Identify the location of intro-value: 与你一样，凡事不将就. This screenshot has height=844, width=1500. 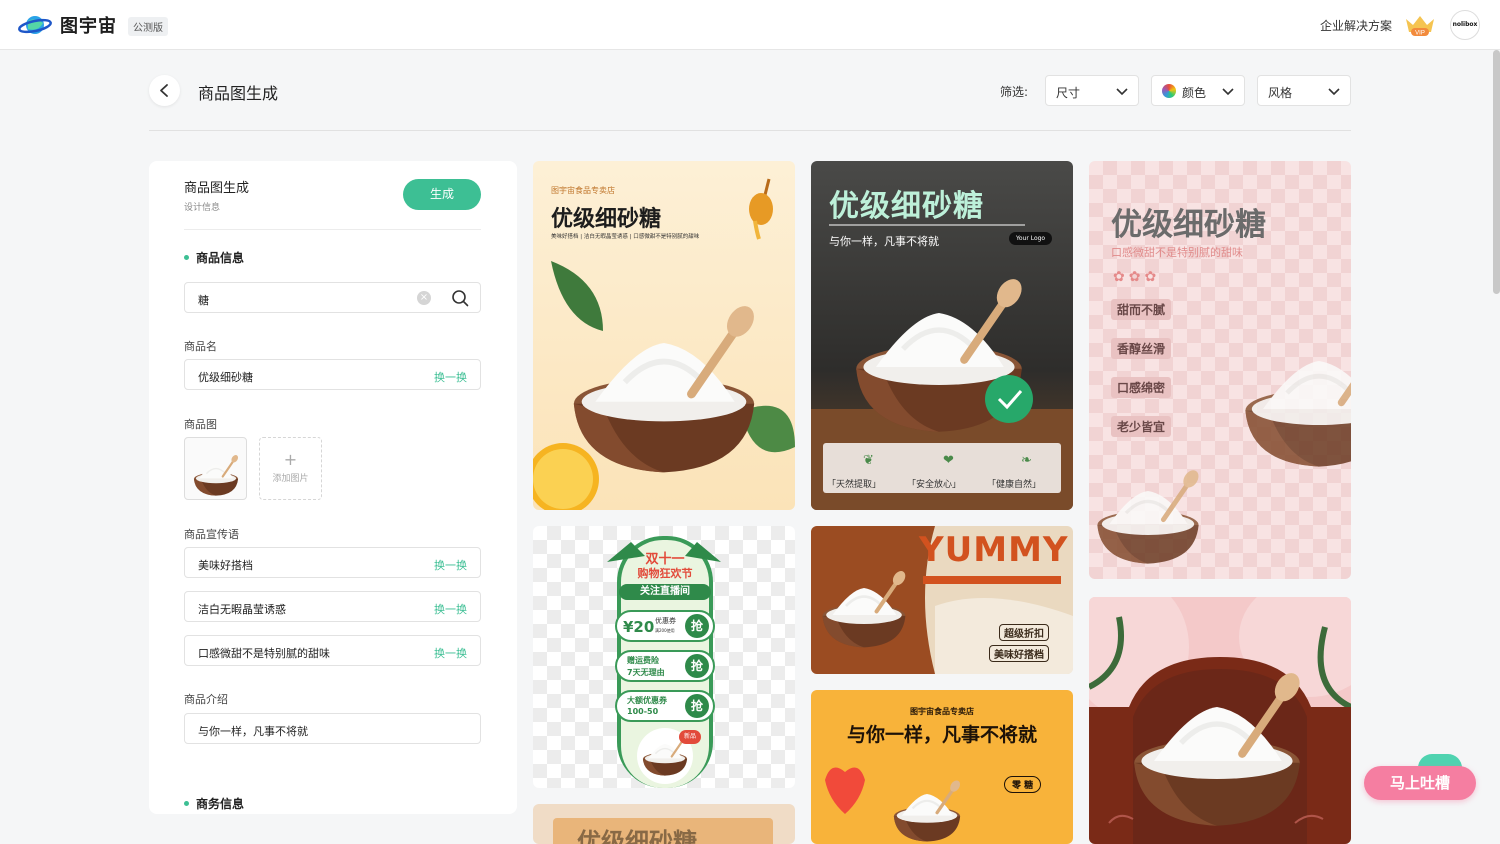
(253, 731).